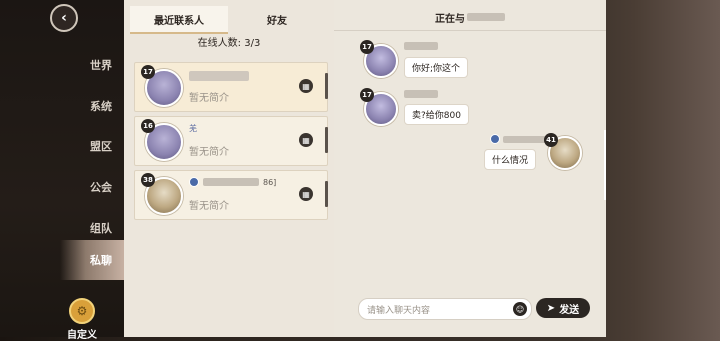 The width and height of the screenshot is (720, 341). What do you see at coordinates (92, 106) in the screenshot?
I see `nav-item-system: 系统` at bounding box center [92, 106].